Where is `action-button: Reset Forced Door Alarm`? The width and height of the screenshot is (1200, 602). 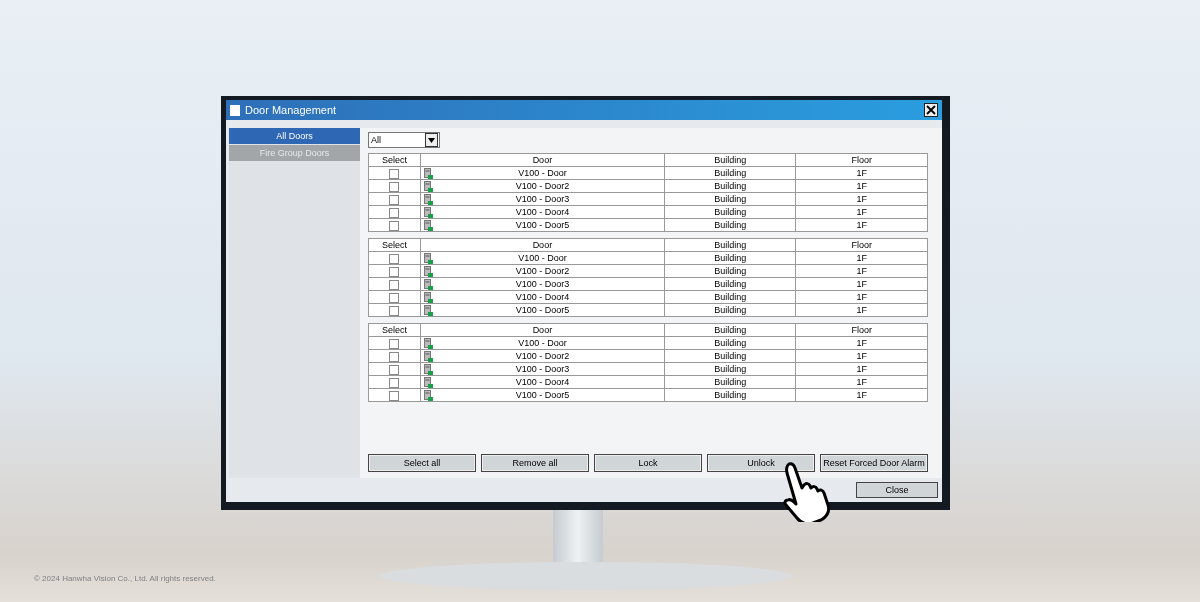 action-button: Reset Forced Door Alarm is located at coordinates (874, 463).